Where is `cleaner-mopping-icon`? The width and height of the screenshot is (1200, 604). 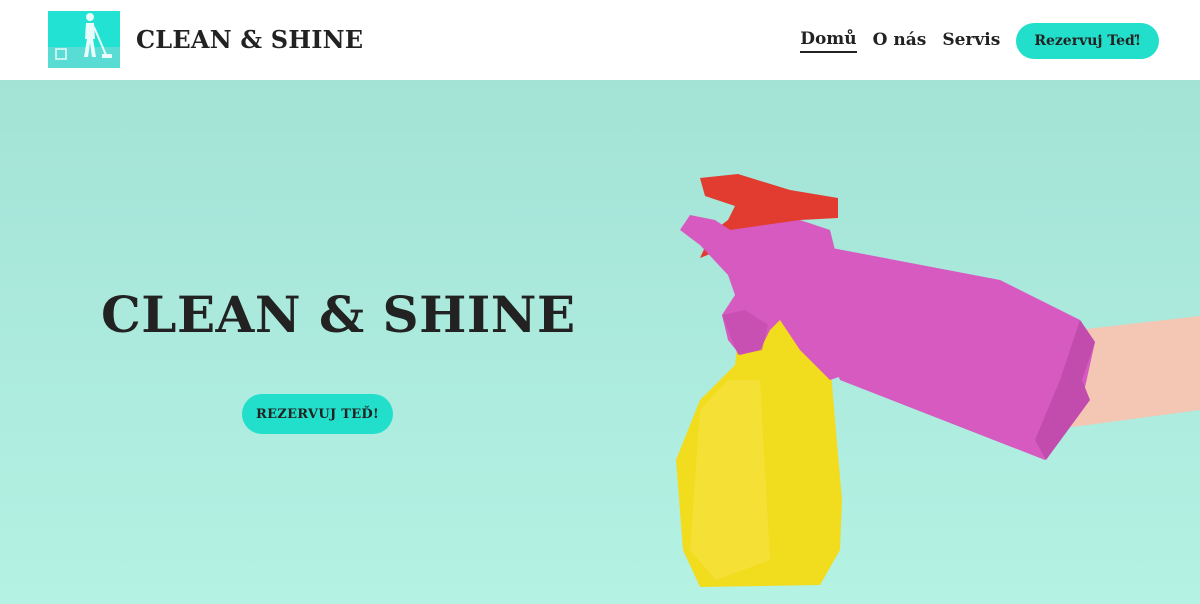
cleaner-mopping-icon is located at coordinates (84, 39).